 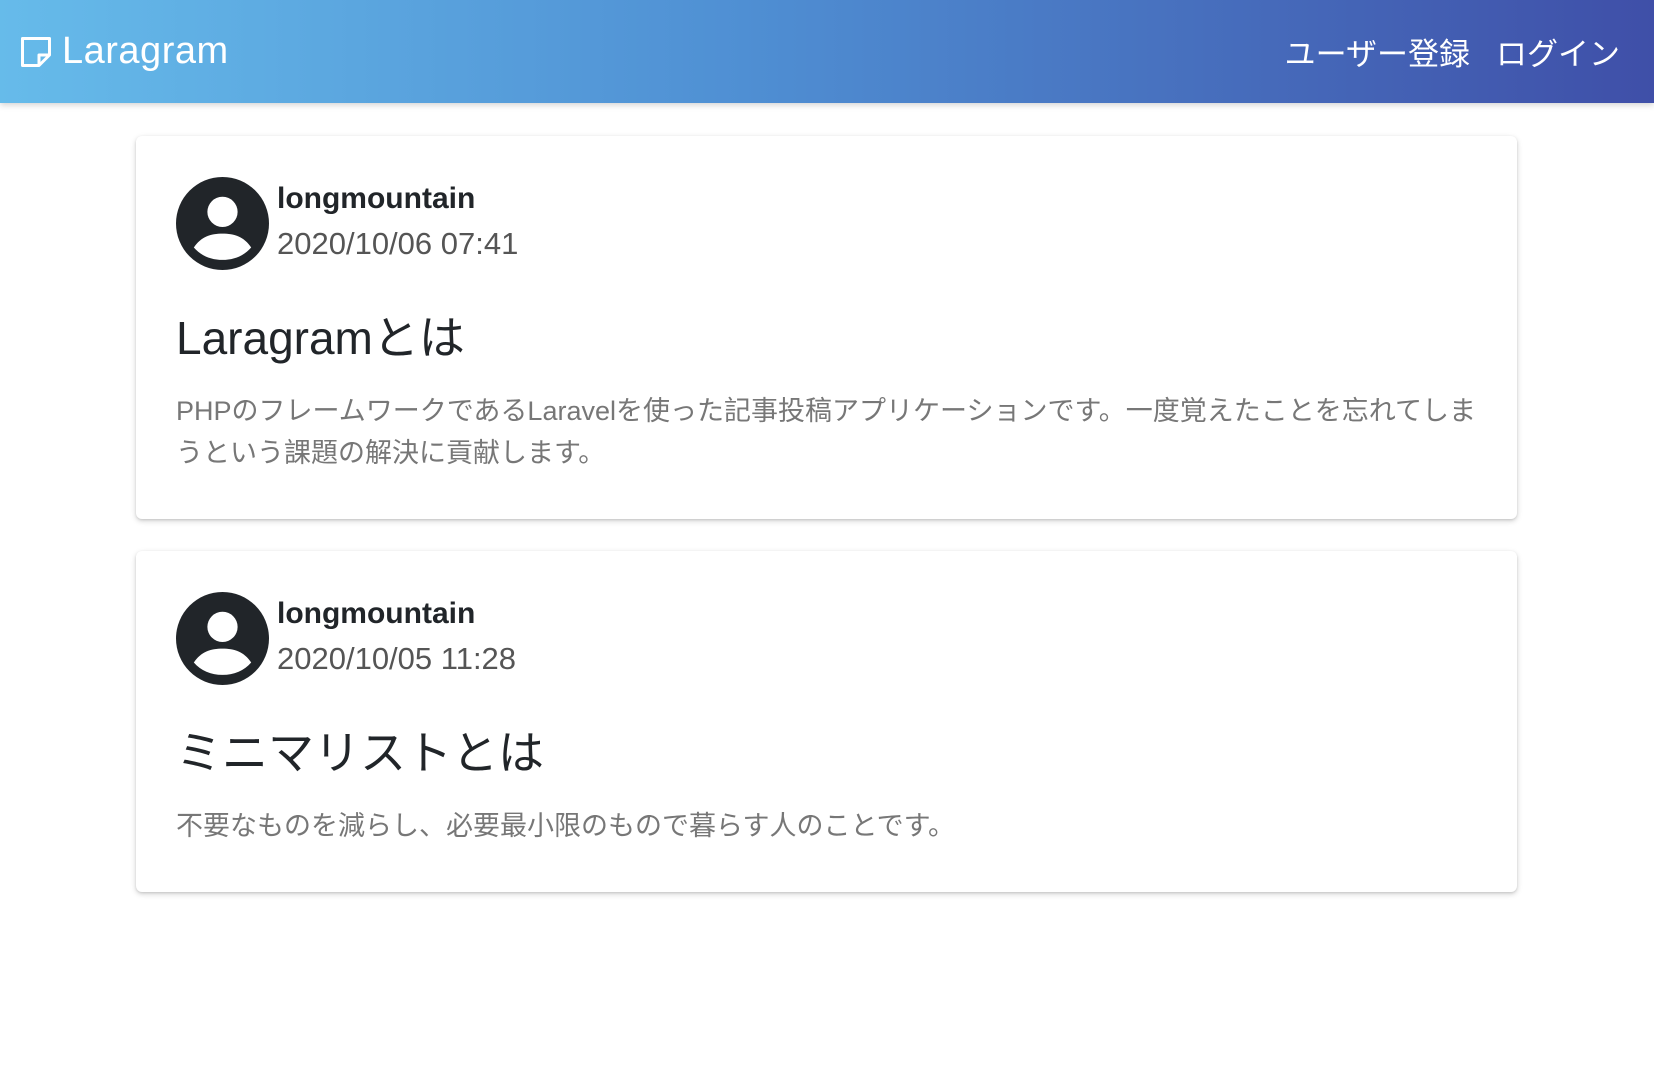 What do you see at coordinates (826, 223) in the screenshot?
I see `post-header: longmountain 2020/10/06 07:41` at bounding box center [826, 223].